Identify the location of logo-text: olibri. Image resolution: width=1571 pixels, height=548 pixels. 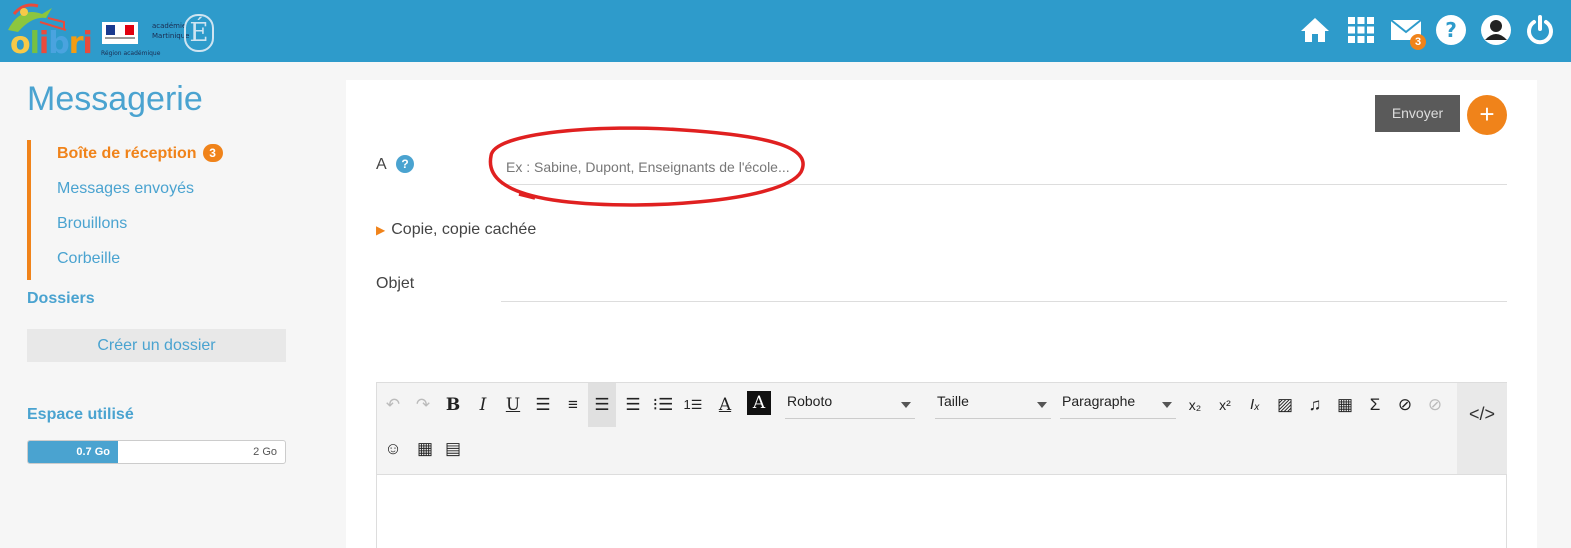
(51, 43).